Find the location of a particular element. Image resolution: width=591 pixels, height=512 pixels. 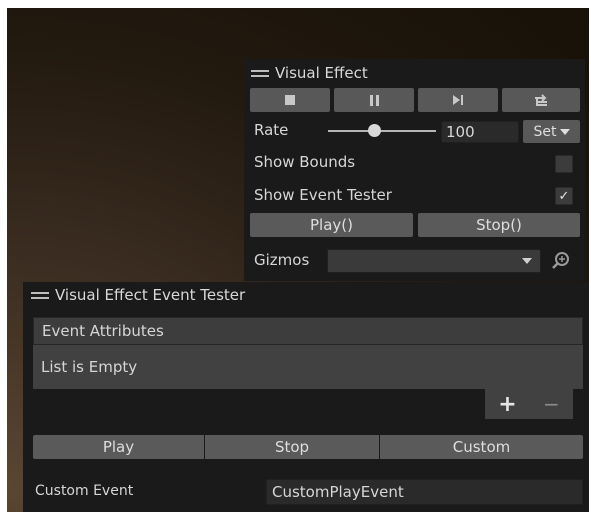

event-tester-header: Visual Effect Event Tester is located at coordinates (138, 295).